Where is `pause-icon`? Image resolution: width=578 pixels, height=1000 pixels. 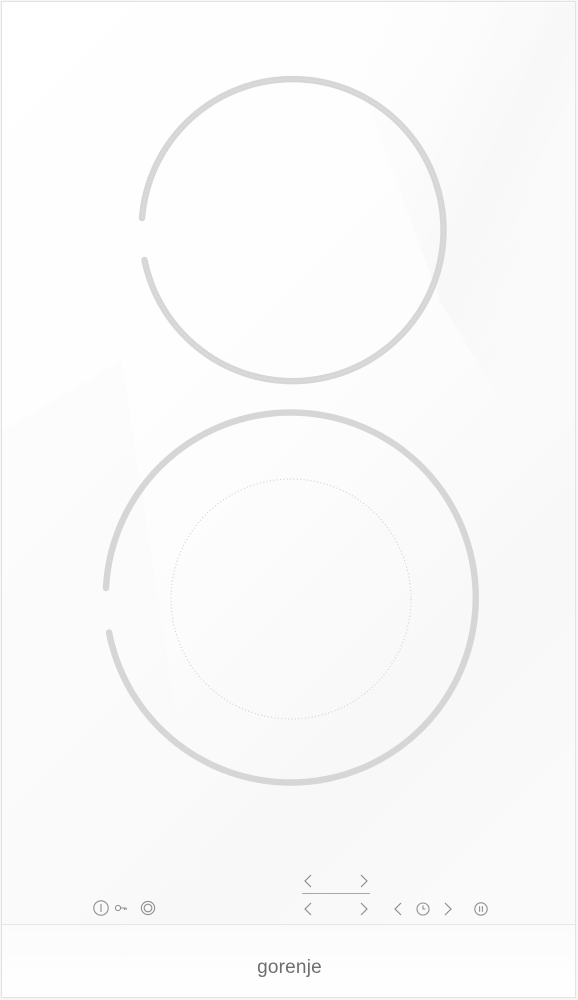 pause-icon is located at coordinates (481, 909).